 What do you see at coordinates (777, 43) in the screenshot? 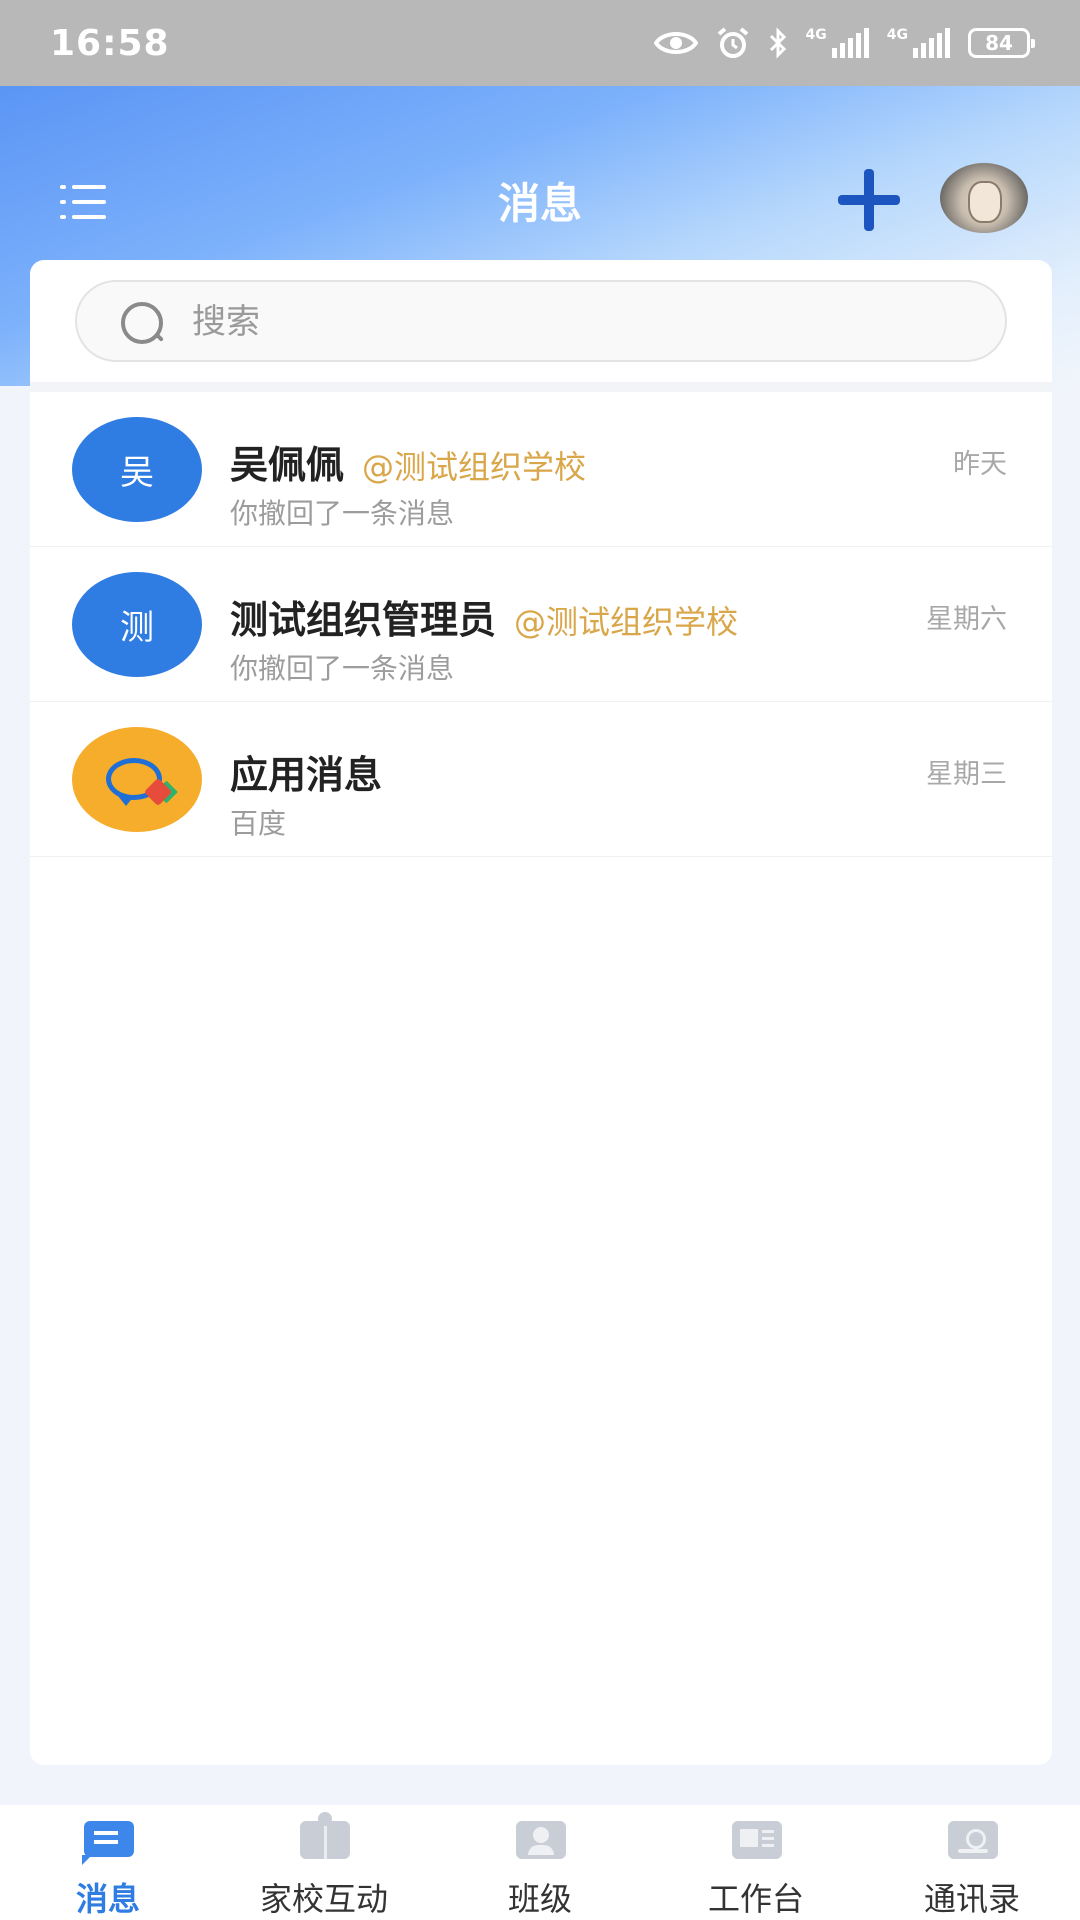
I see `bluetooth-icon` at bounding box center [777, 43].